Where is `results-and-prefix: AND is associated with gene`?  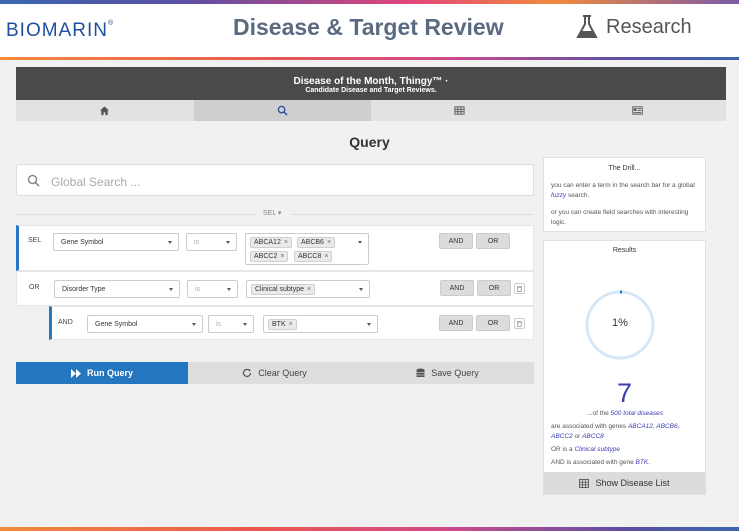 results-and-prefix: AND is associated with gene is located at coordinates (593, 462).